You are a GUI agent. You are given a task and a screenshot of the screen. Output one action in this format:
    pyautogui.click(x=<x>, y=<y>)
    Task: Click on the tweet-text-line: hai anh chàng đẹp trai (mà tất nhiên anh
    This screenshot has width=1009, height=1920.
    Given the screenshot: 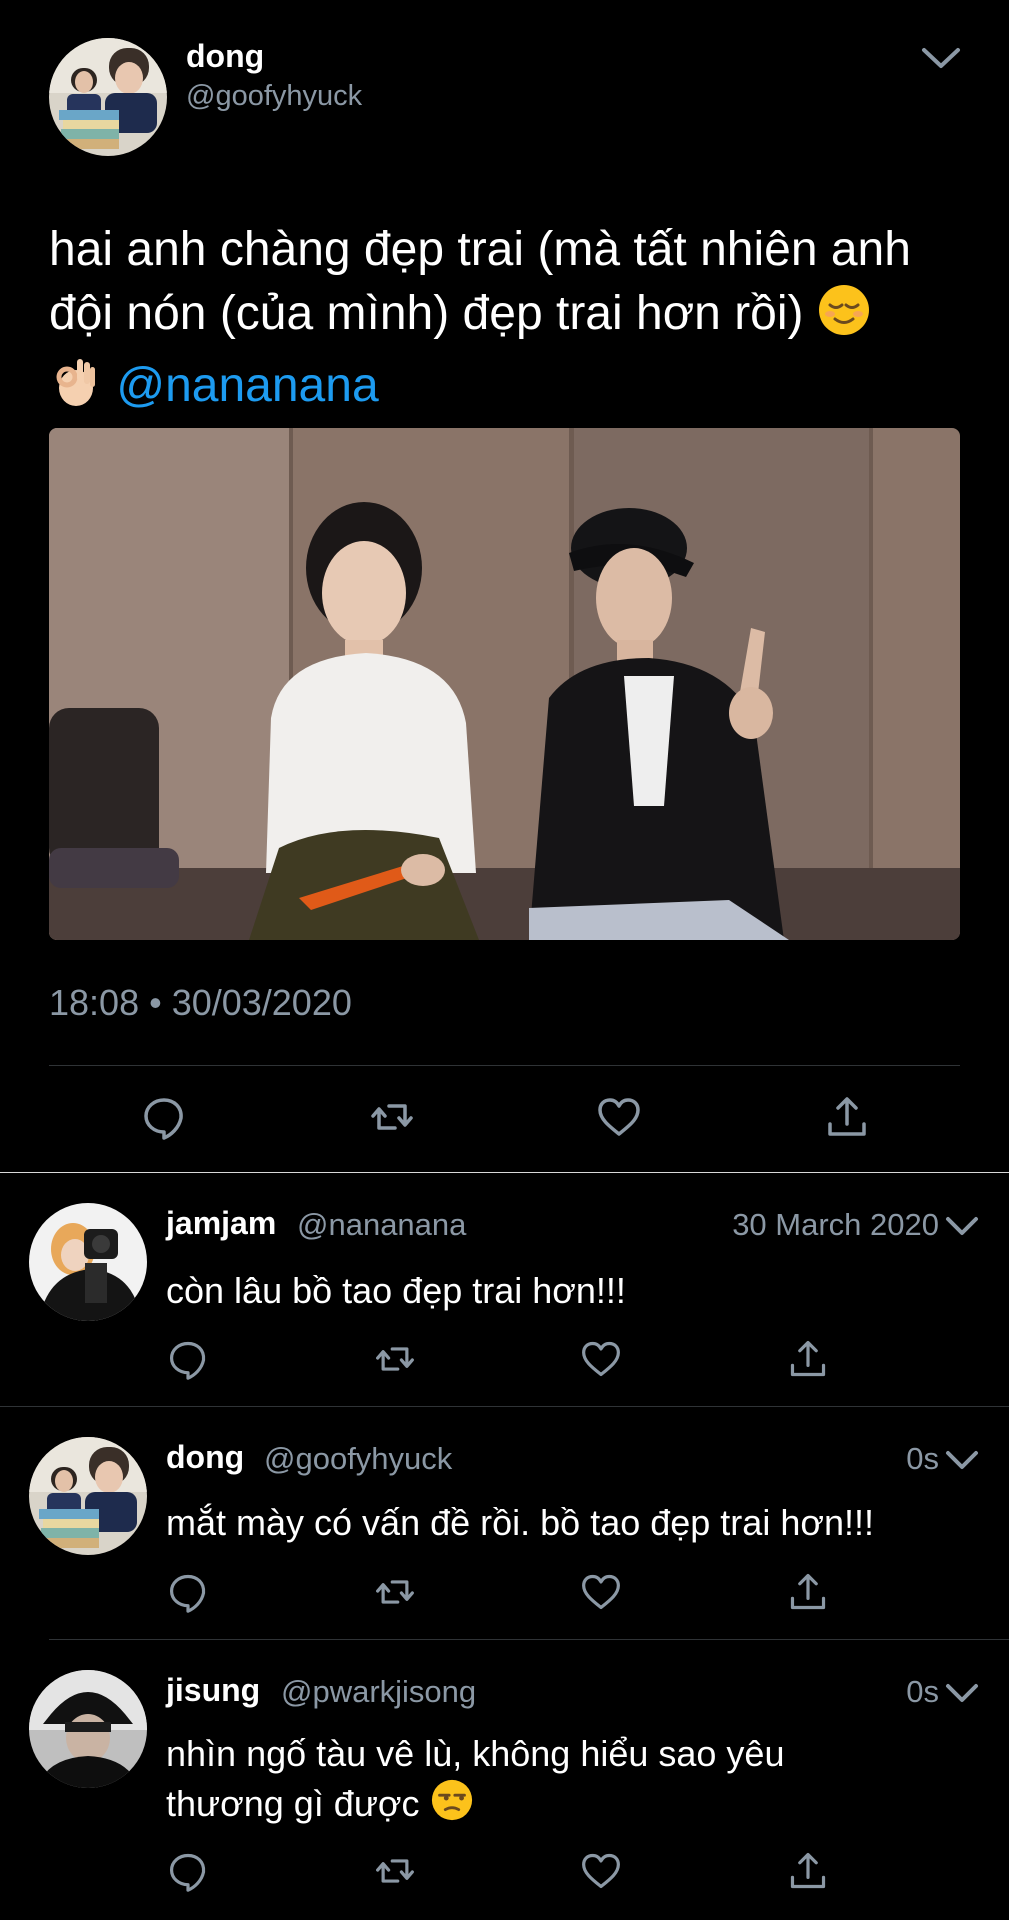 What is the action you would take?
    pyautogui.click(x=480, y=249)
    